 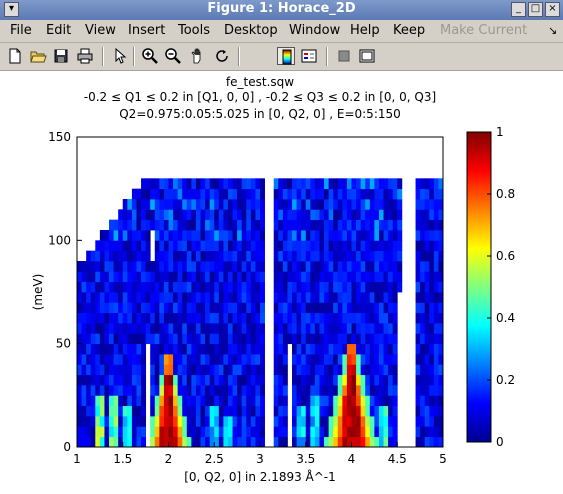 I want to click on print-button, so click(x=85, y=56).